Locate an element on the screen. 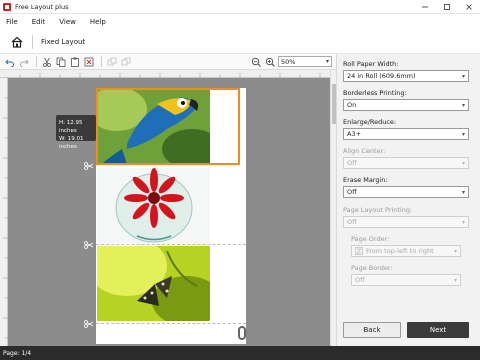 This screenshot has height=360, width=480. home-icon is located at coordinates (17, 42).